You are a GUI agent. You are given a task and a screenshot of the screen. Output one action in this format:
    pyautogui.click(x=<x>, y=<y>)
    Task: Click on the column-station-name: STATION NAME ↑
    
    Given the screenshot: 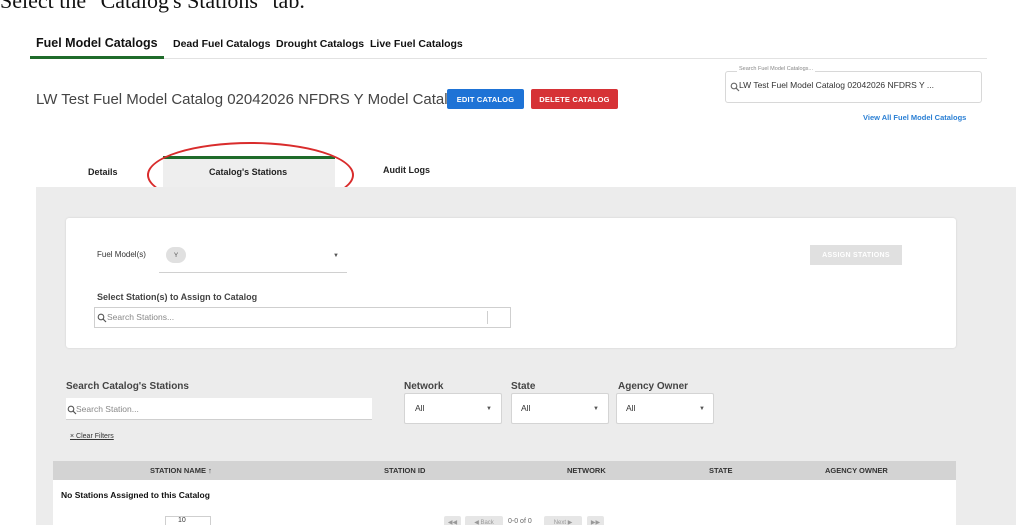 What is the action you would take?
    pyautogui.click(x=181, y=470)
    